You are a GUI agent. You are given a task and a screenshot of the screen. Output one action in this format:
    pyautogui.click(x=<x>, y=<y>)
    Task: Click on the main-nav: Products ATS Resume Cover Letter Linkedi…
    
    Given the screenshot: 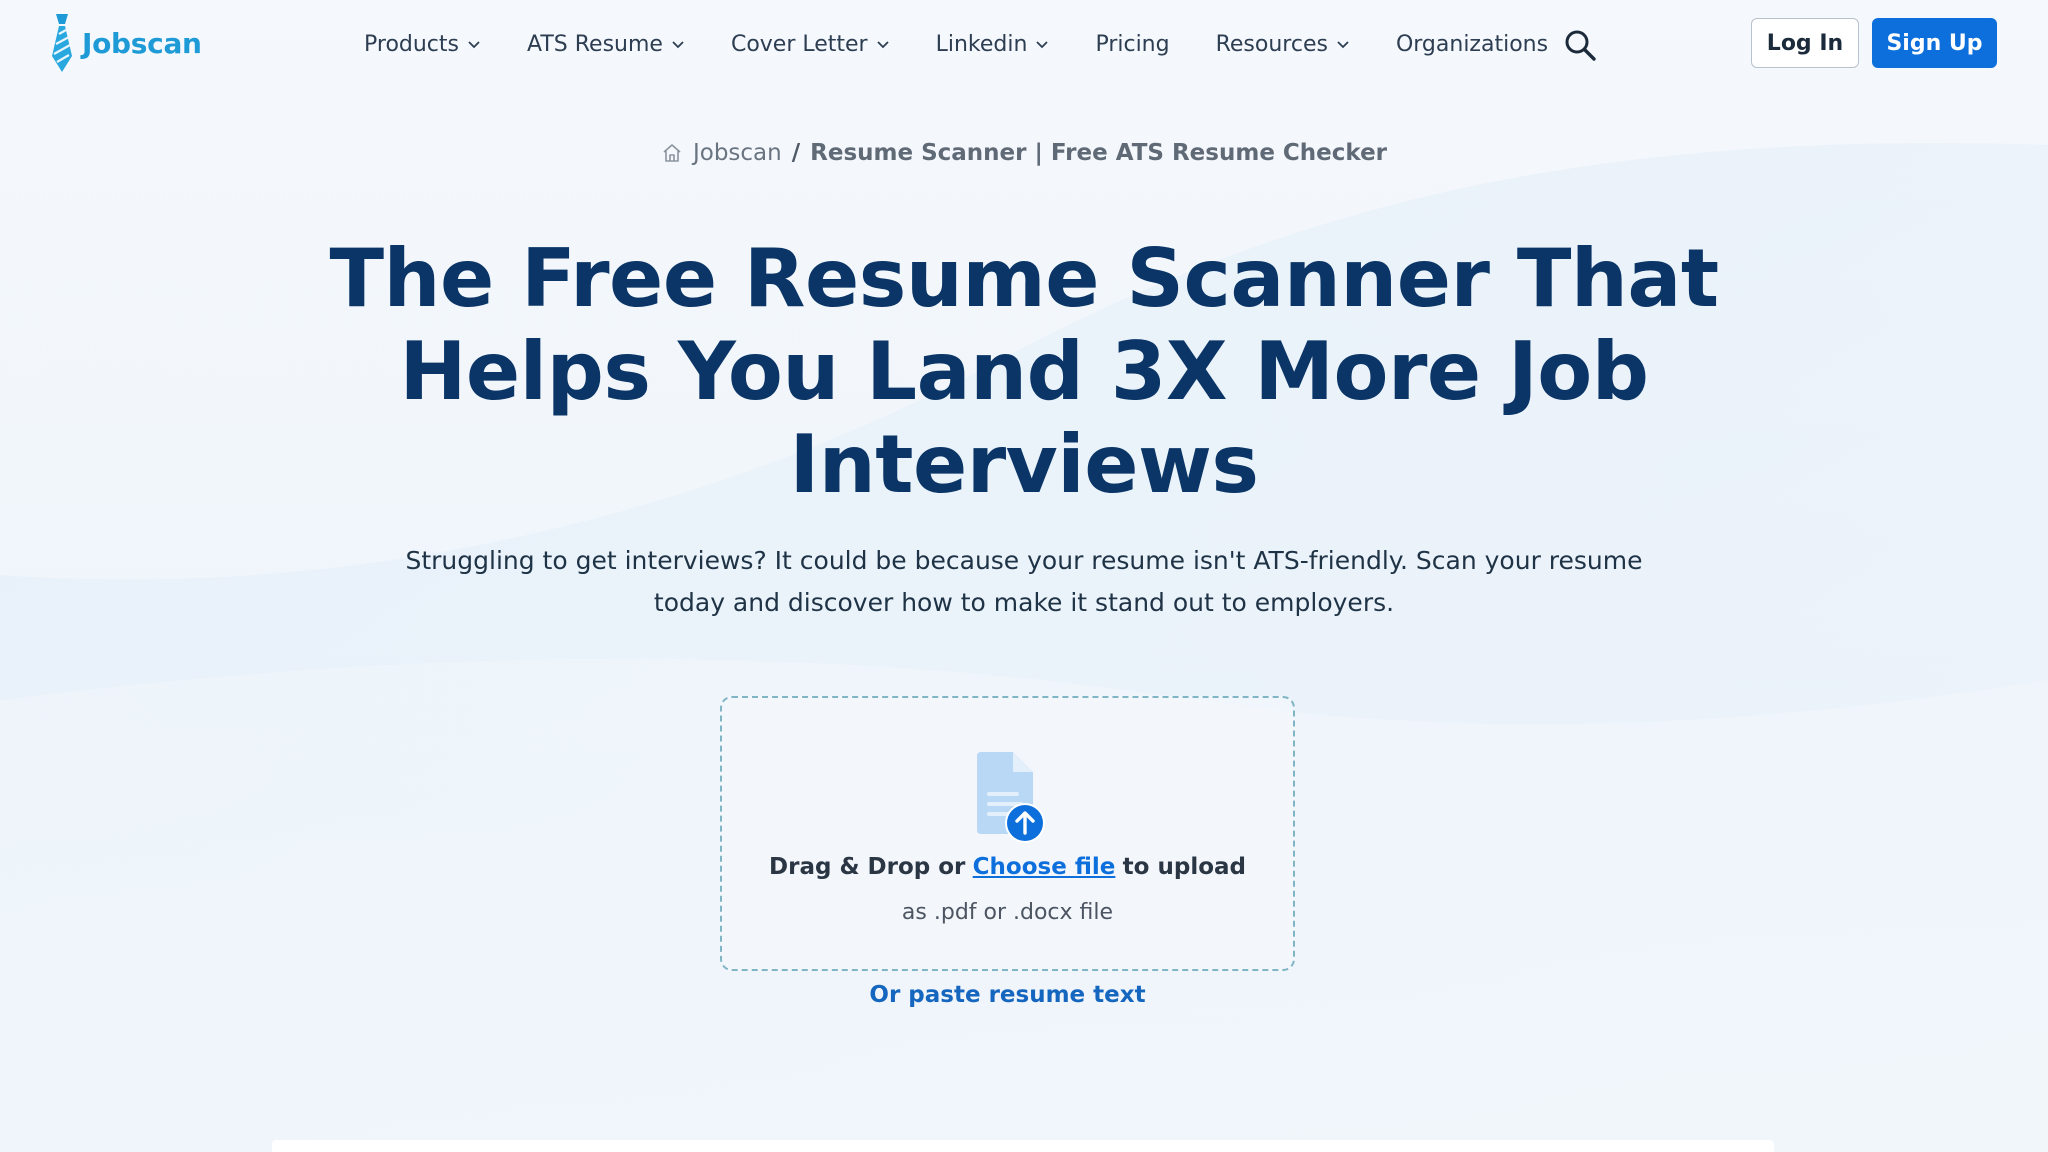 What is the action you would take?
    pyautogui.click(x=979, y=44)
    